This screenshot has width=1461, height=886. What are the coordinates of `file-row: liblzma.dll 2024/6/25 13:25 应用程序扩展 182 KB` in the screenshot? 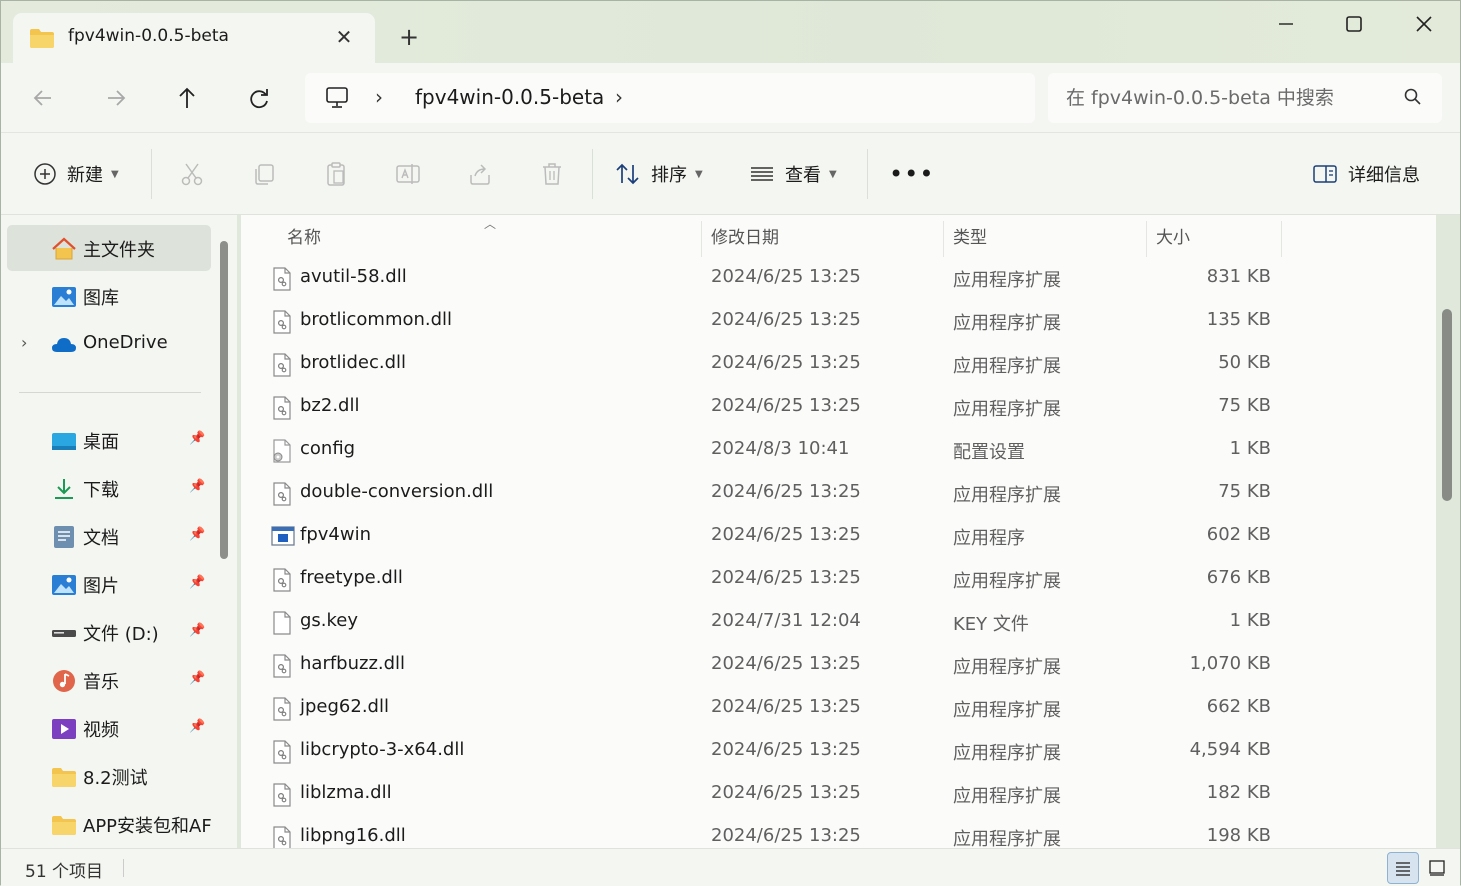 It's located at (838, 794).